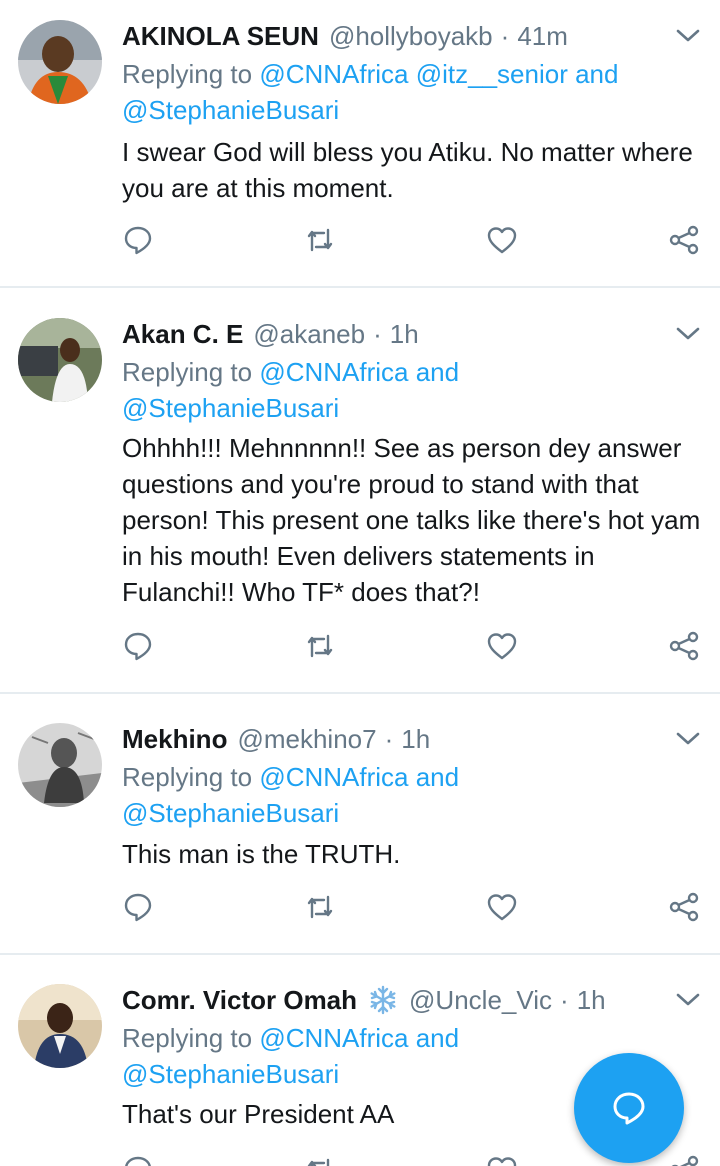 The height and width of the screenshot is (1166, 720). I want to click on author-name: Comr. Victor Omah, so click(239, 1000).